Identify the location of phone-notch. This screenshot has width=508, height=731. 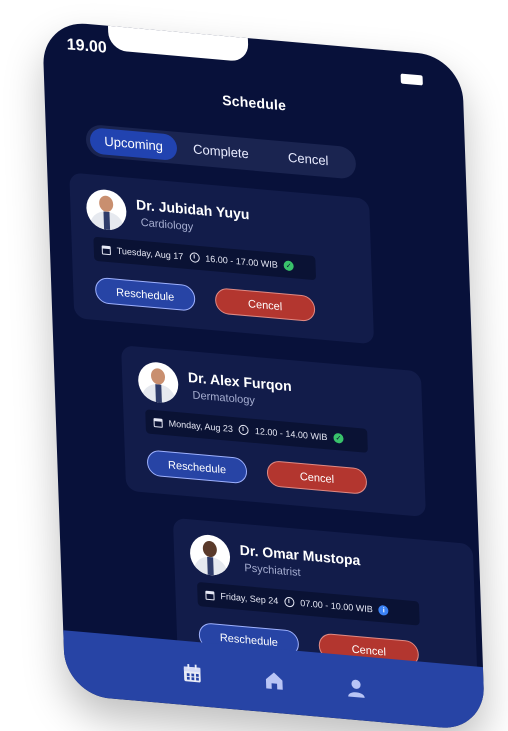
(178, 42).